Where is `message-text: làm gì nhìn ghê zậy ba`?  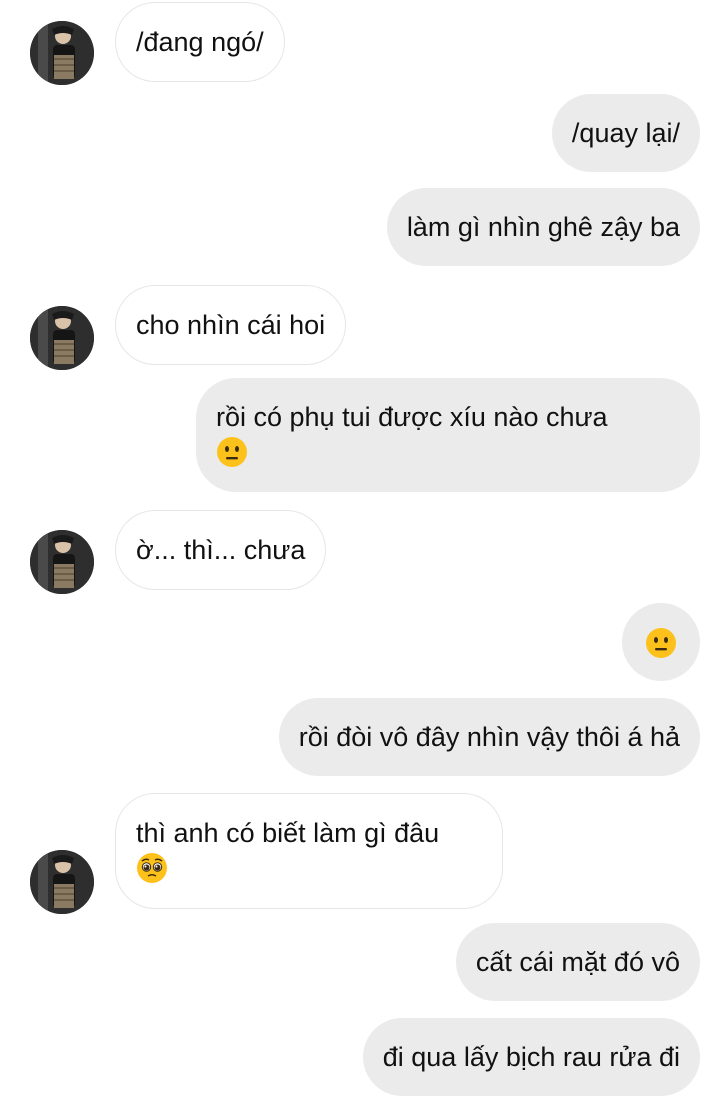
message-text: làm gì nhìn ghê zậy ba is located at coordinates (543, 227).